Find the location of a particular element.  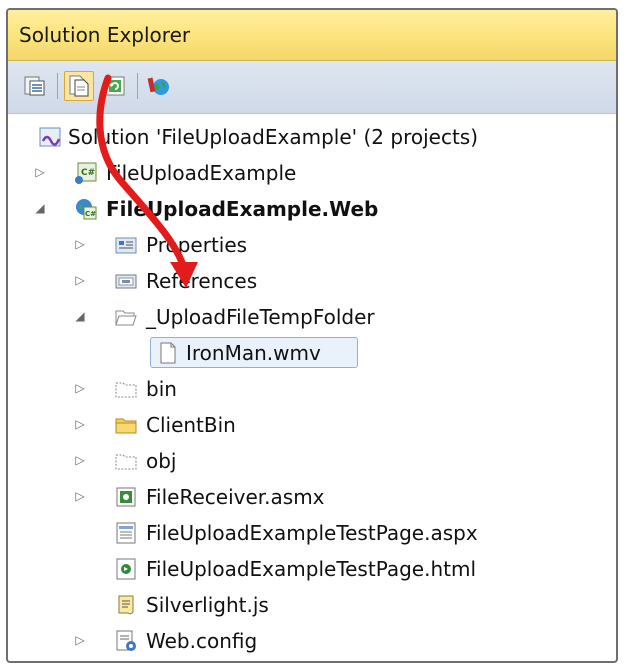

open-folder-icon is located at coordinates (126, 318).